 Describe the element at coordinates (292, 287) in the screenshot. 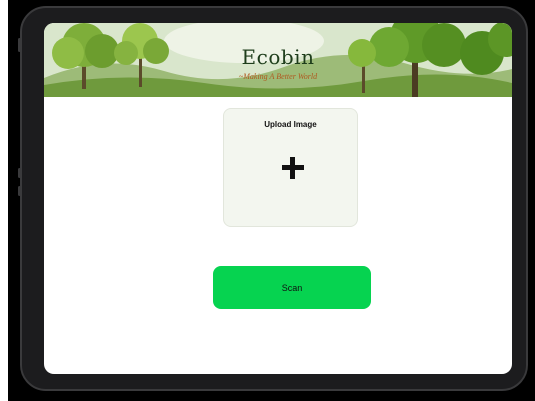

I see `scan-button: Scan` at that location.